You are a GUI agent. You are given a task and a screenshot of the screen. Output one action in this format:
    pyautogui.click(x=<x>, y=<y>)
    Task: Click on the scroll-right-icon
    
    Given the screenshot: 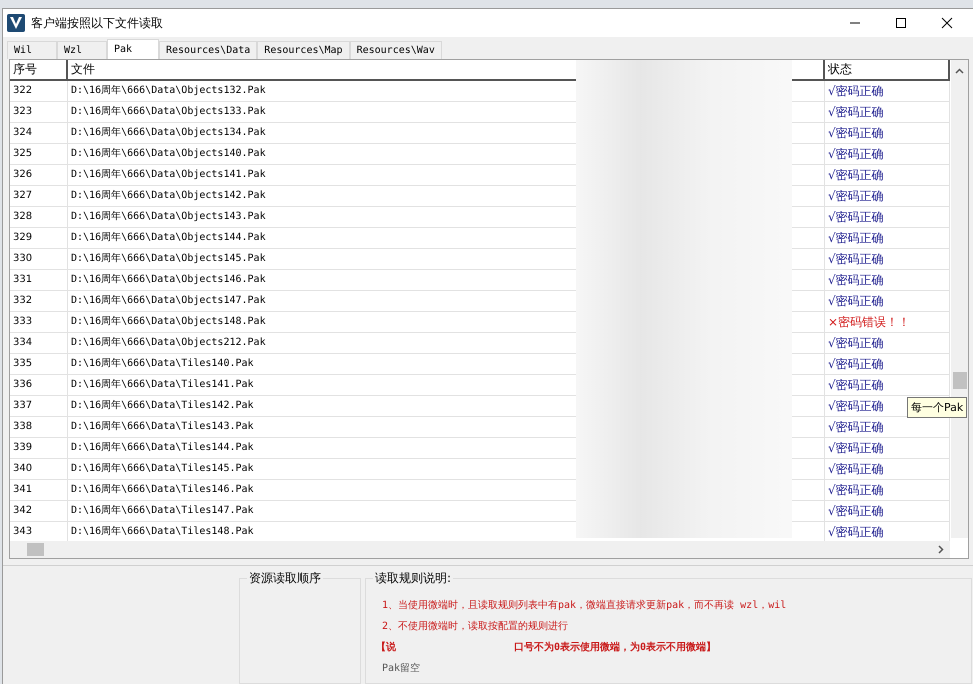 What is the action you would take?
    pyautogui.click(x=941, y=549)
    